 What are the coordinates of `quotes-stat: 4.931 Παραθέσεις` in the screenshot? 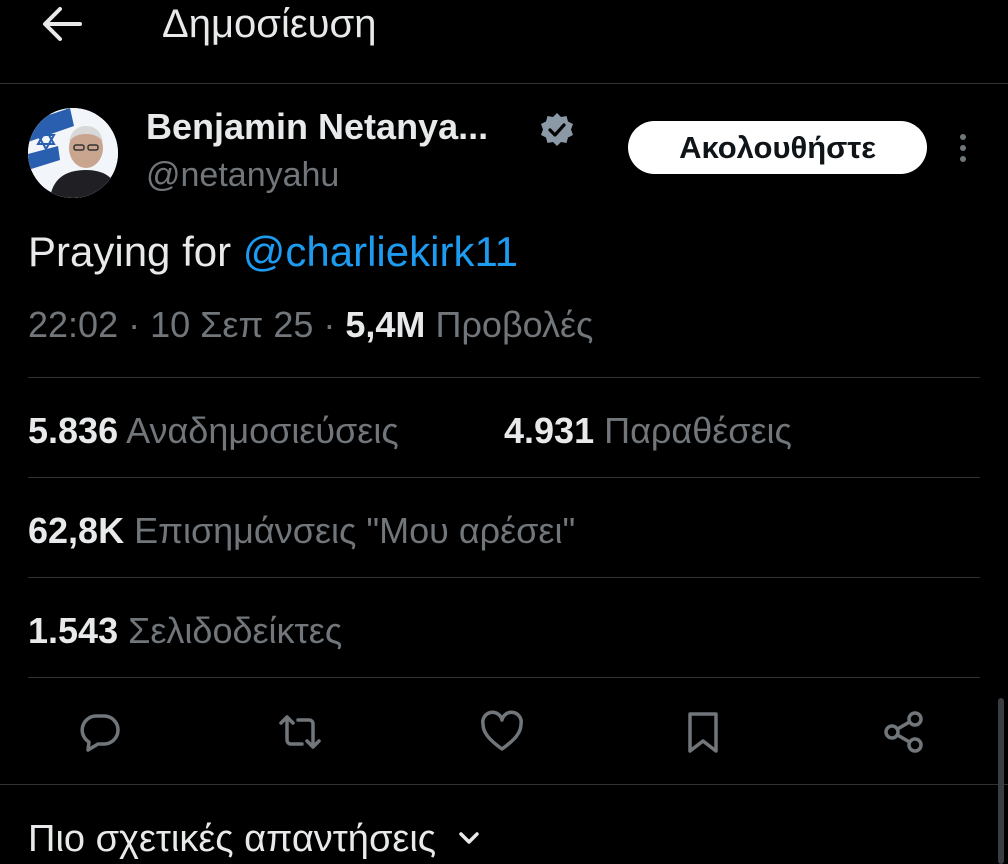 It's located at (648, 431).